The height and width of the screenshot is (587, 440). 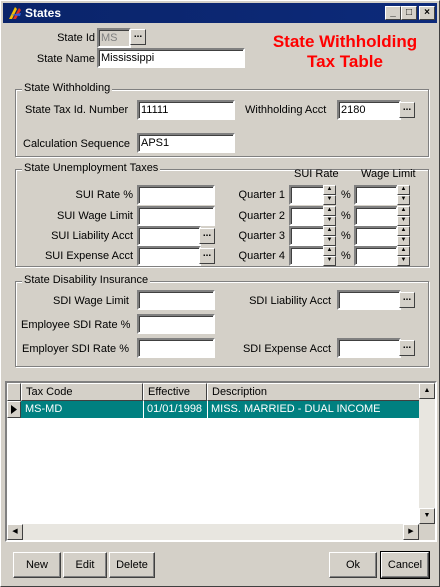 What do you see at coordinates (94, 216) in the screenshot?
I see `sui-wage-limit-label: SUI Wage Limit` at bounding box center [94, 216].